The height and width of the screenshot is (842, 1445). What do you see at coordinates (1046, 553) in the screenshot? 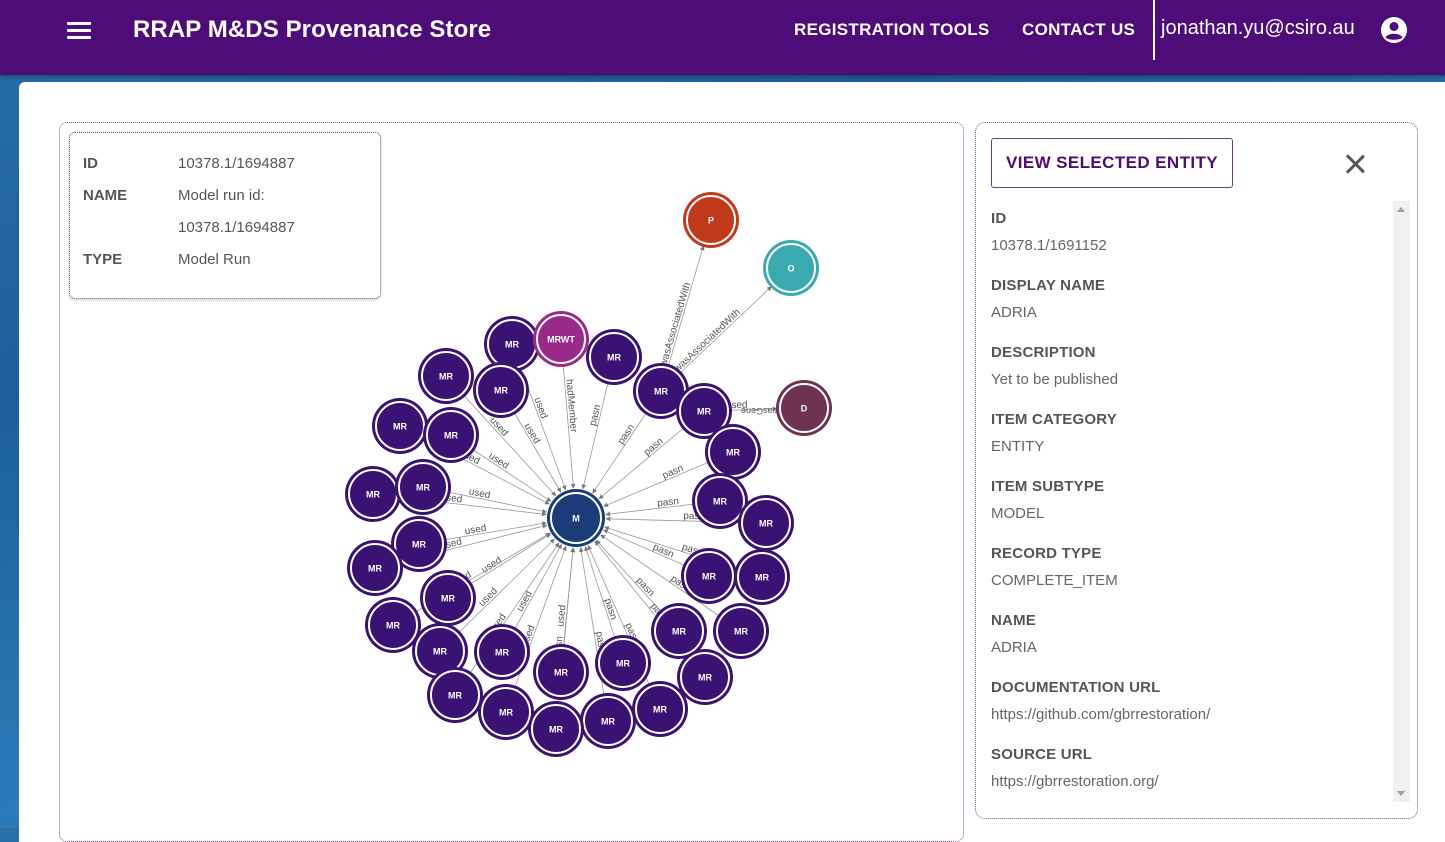
I see `property-label: RECORD TYPE` at bounding box center [1046, 553].